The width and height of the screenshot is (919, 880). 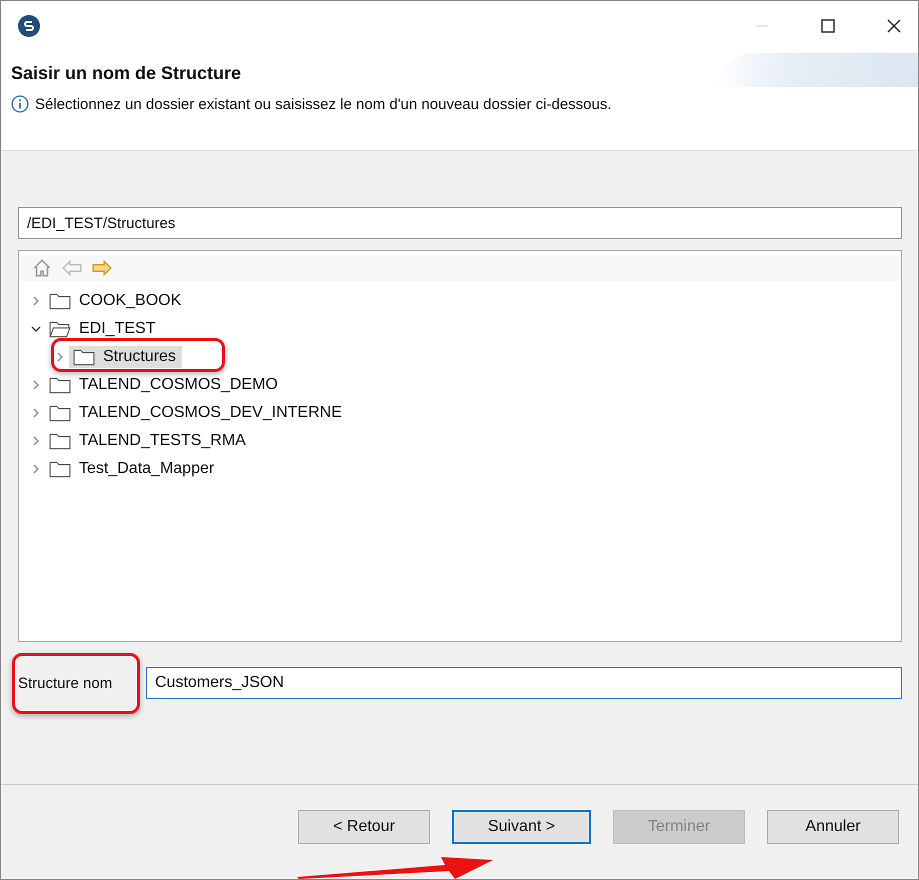 What do you see at coordinates (29, 26) in the screenshot?
I see `app-logo-icon` at bounding box center [29, 26].